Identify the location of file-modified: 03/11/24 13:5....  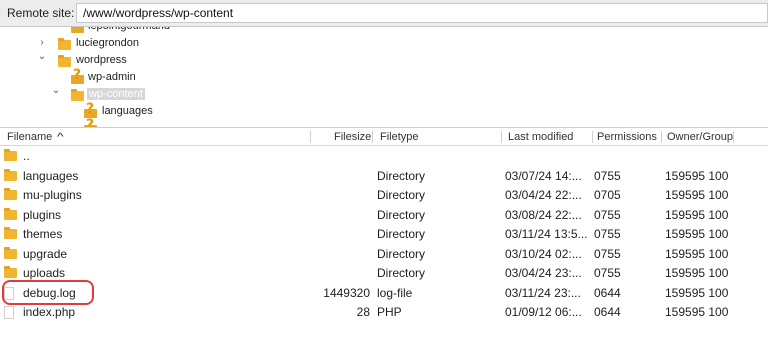
(546, 234).